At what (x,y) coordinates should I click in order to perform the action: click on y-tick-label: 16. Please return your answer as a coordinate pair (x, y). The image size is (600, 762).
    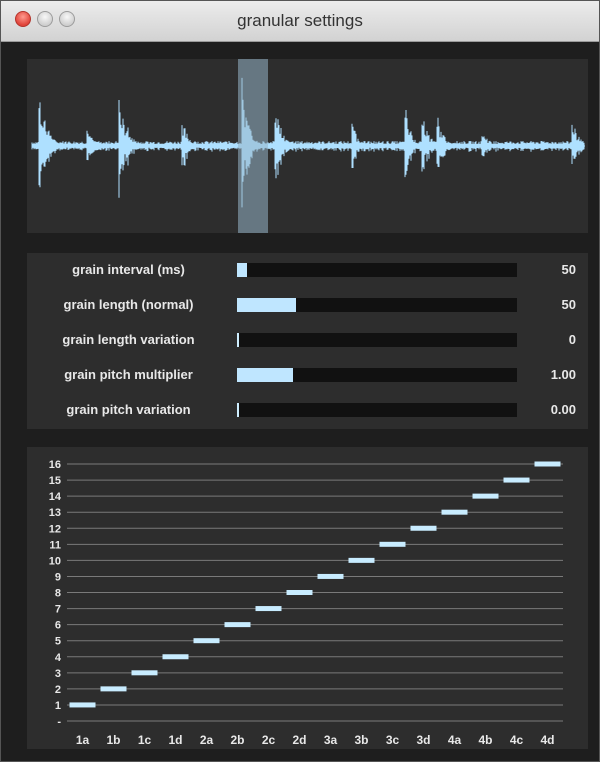
    Looking at the image, I should click on (55, 465).